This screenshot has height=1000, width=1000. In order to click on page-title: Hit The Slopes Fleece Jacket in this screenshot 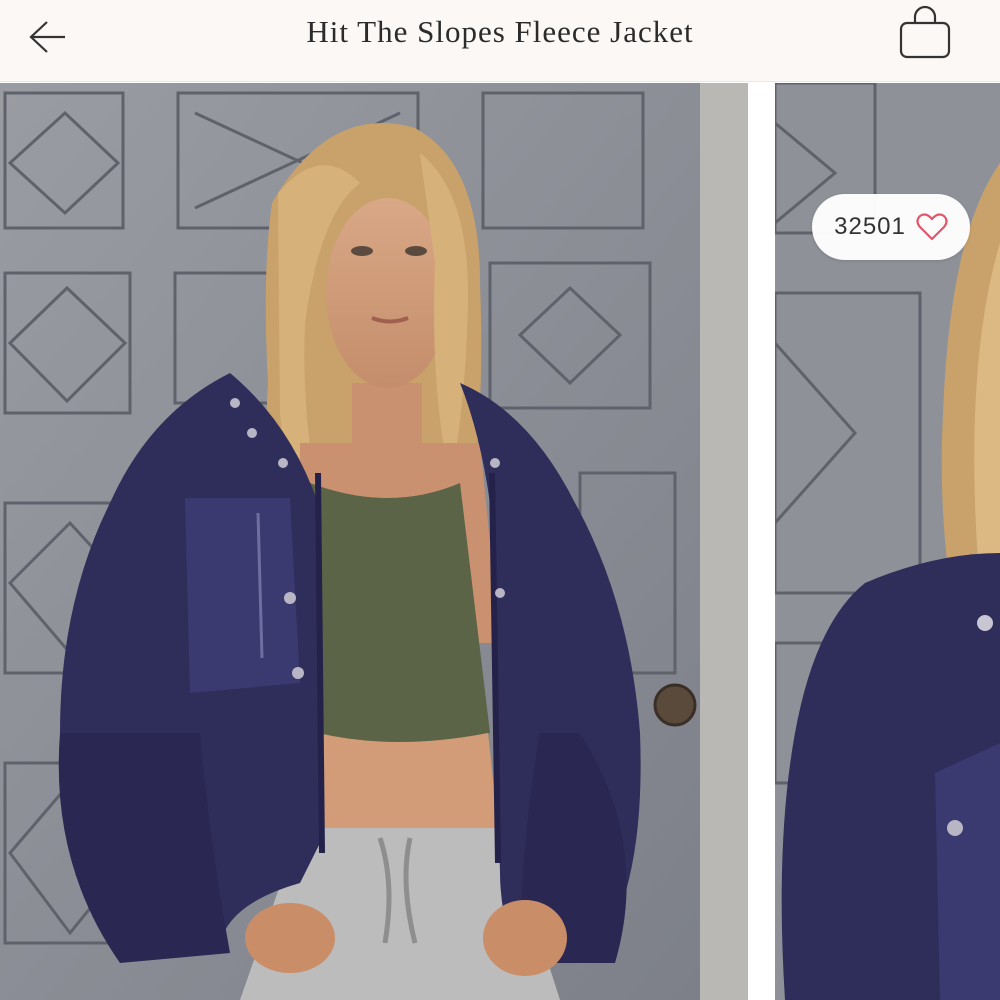, I will do `click(500, 31)`.